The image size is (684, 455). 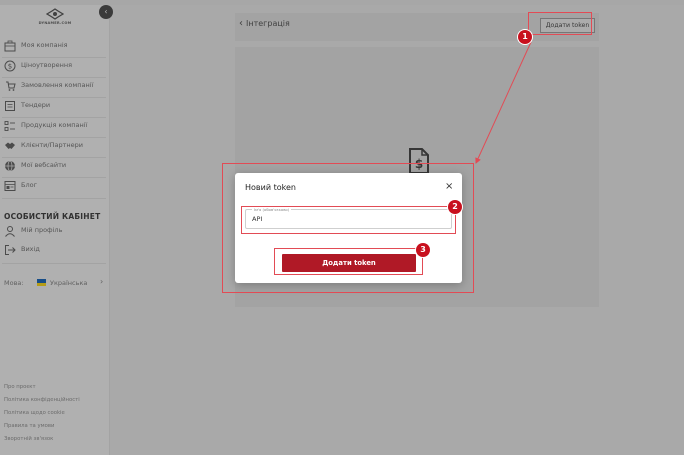 I want to click on step-badge-2: 2, so click(x=455, y=207).